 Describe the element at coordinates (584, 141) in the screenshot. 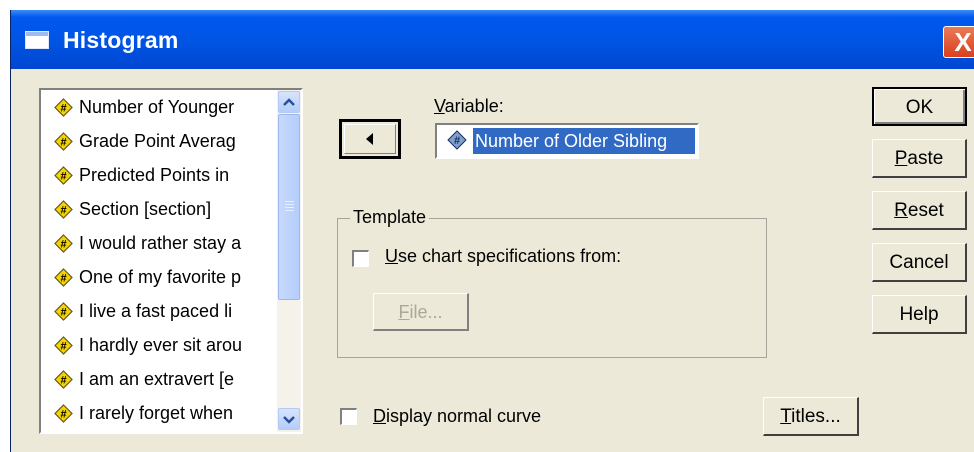

I see `selected-variable: Number of Older Sibling` at that location.